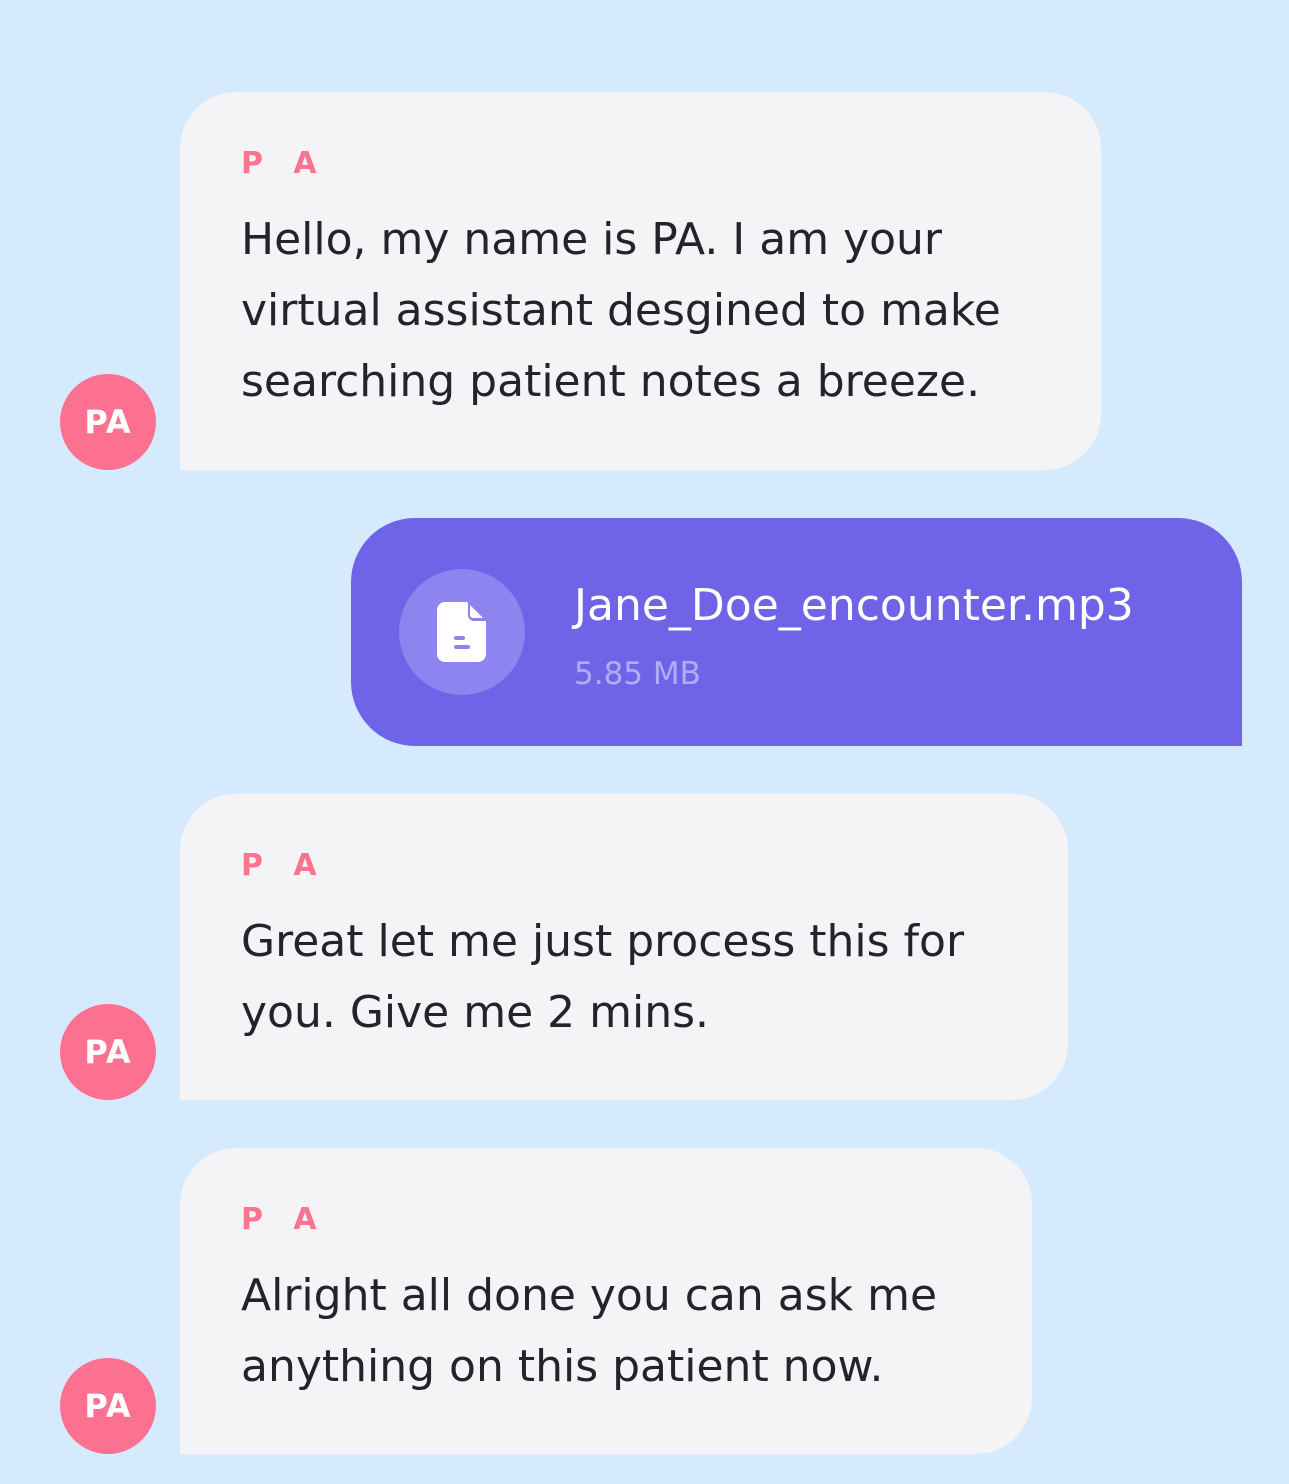 Image resolution: width=1289 pixels, height=1484 pixels. Describe the element at coordinates (854, 605) in the screenshot. I see `file-name: Jane_Doe_encounter.mp3` at that location.